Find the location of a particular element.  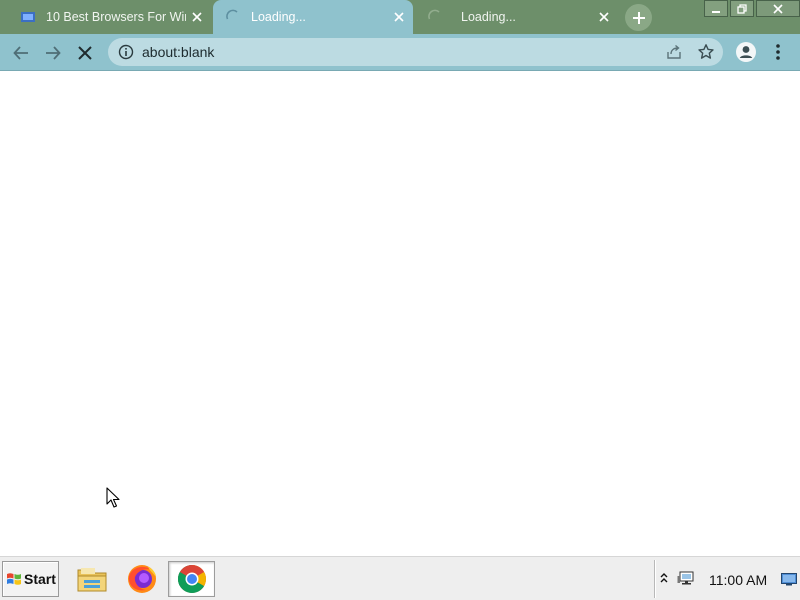

plus-icon is located at coordinates (638, 17).